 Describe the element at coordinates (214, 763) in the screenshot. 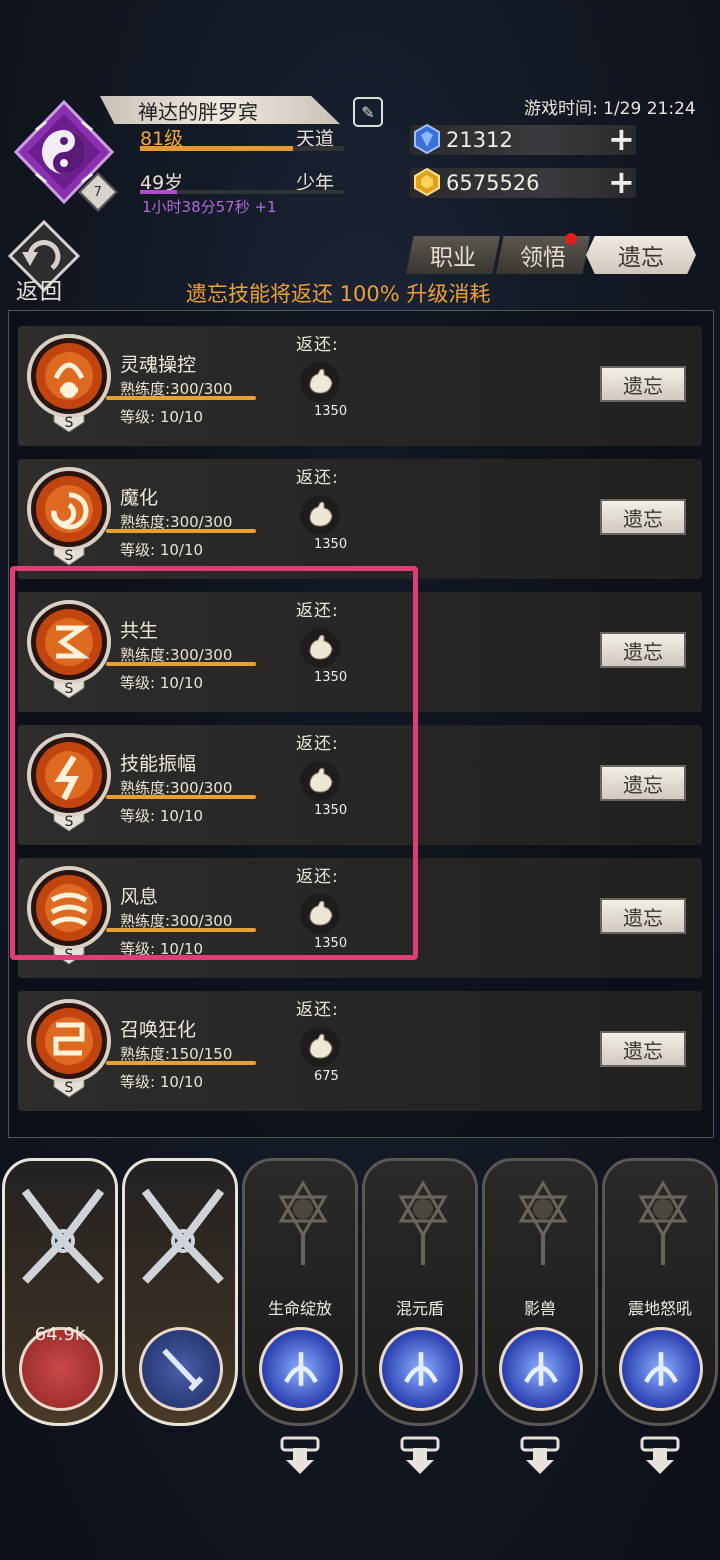

I see `highlight-box` at that location.